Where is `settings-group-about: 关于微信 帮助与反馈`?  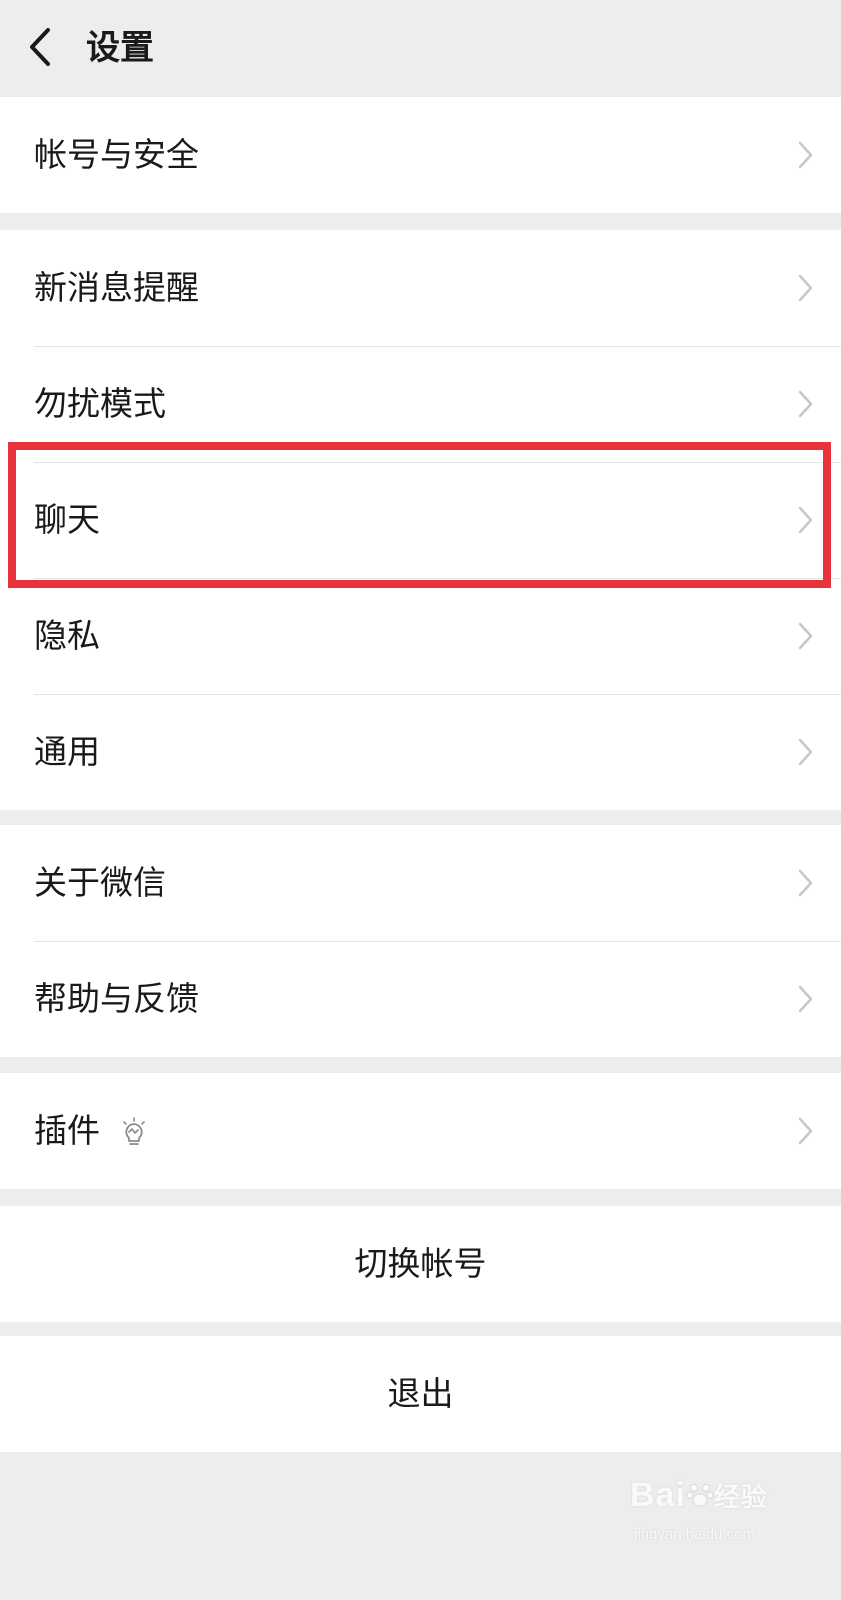
settings-group-about: 关于微信 帮助与反馈 is located at coordinates (420, 941).